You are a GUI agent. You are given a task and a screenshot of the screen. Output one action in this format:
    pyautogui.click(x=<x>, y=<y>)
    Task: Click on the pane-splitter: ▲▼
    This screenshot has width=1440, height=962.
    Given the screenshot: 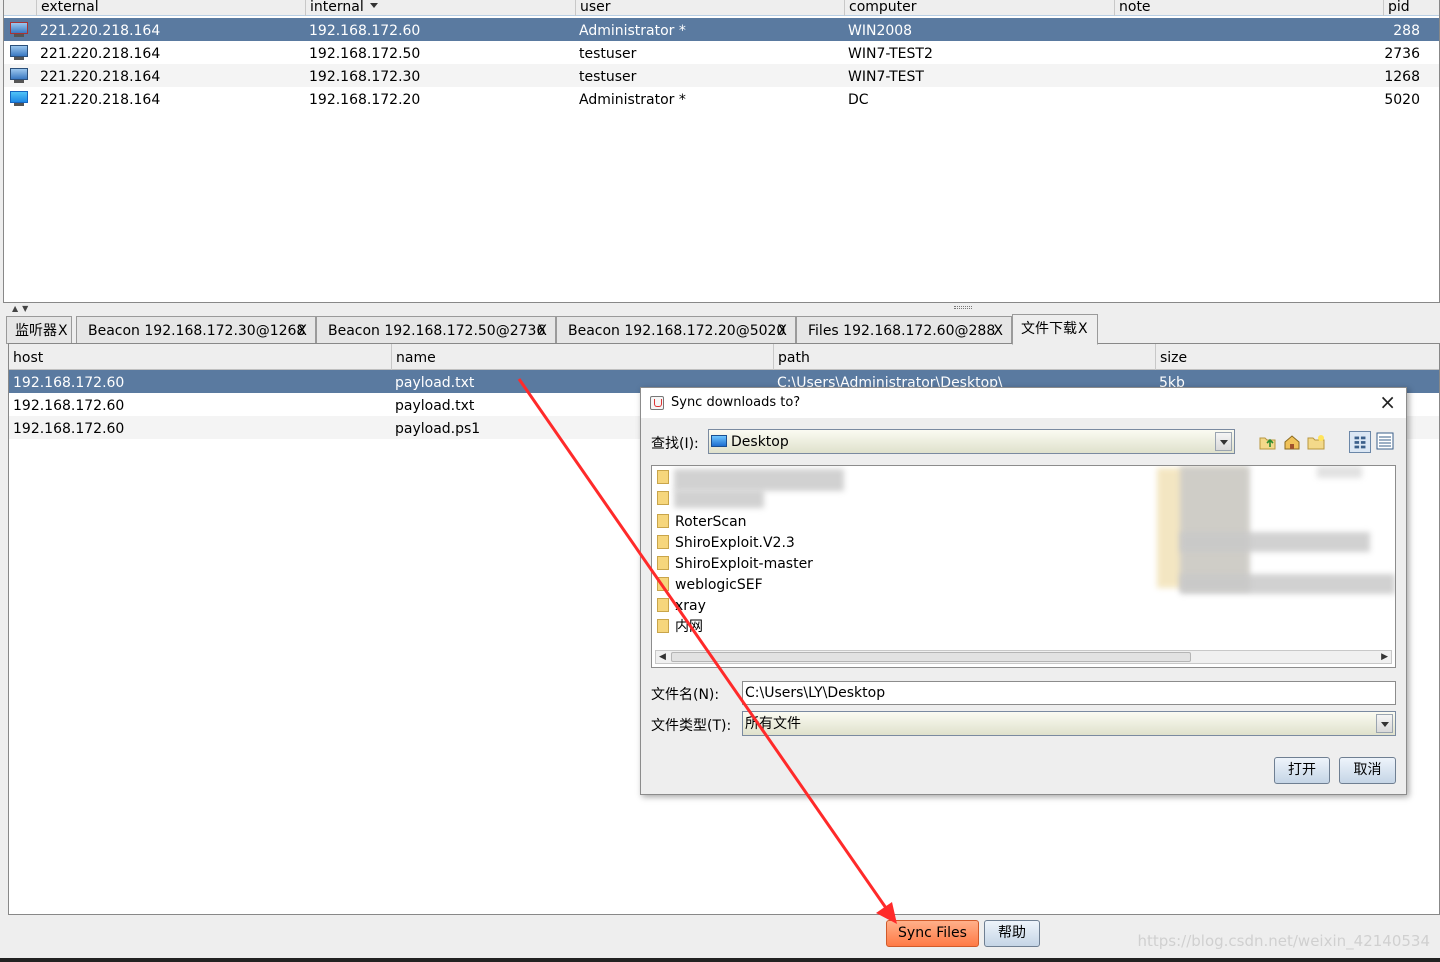 What is the action you would take?
    pyautogui.click(x=720, y=308)
    